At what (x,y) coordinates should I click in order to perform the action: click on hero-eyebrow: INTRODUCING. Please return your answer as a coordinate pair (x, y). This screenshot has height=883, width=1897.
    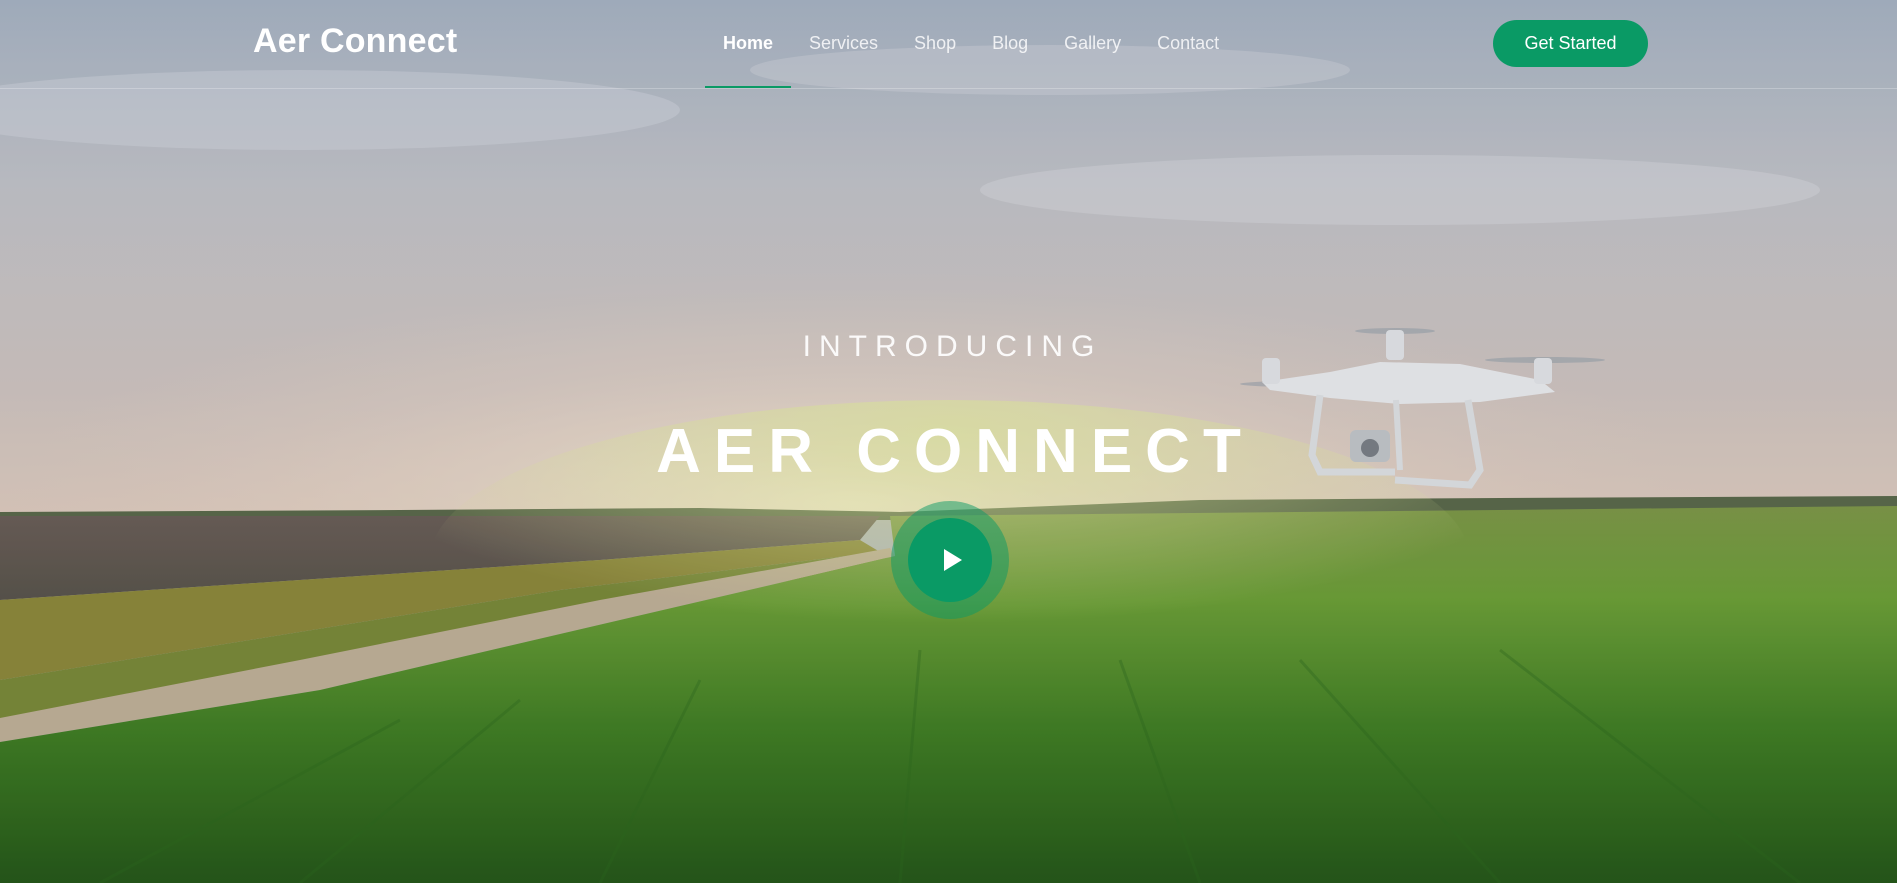
    Looking at the image, I should click on (952, 346).